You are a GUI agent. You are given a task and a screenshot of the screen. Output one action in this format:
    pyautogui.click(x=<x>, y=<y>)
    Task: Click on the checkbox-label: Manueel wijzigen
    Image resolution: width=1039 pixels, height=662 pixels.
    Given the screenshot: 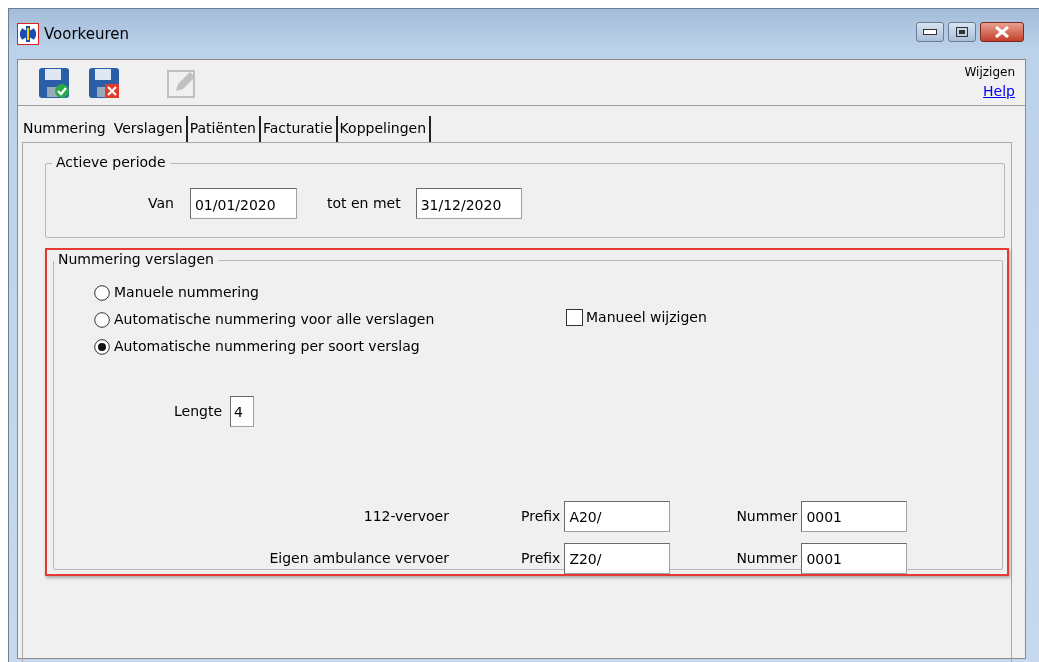 What is the action you would take?
    pyautogui.click(x=646, y=317)
    